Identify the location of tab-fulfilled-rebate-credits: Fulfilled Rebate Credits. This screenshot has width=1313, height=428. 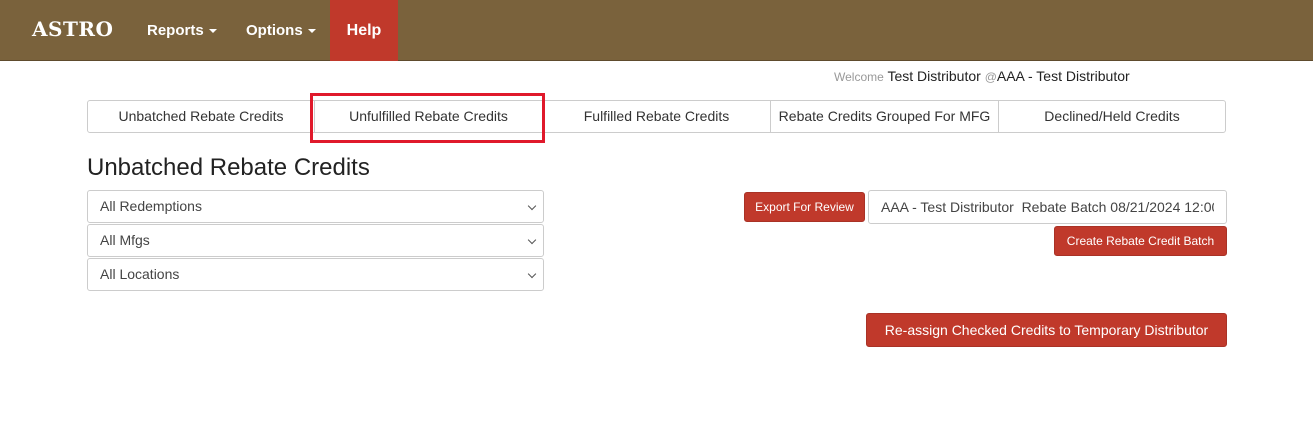
(657, 116).